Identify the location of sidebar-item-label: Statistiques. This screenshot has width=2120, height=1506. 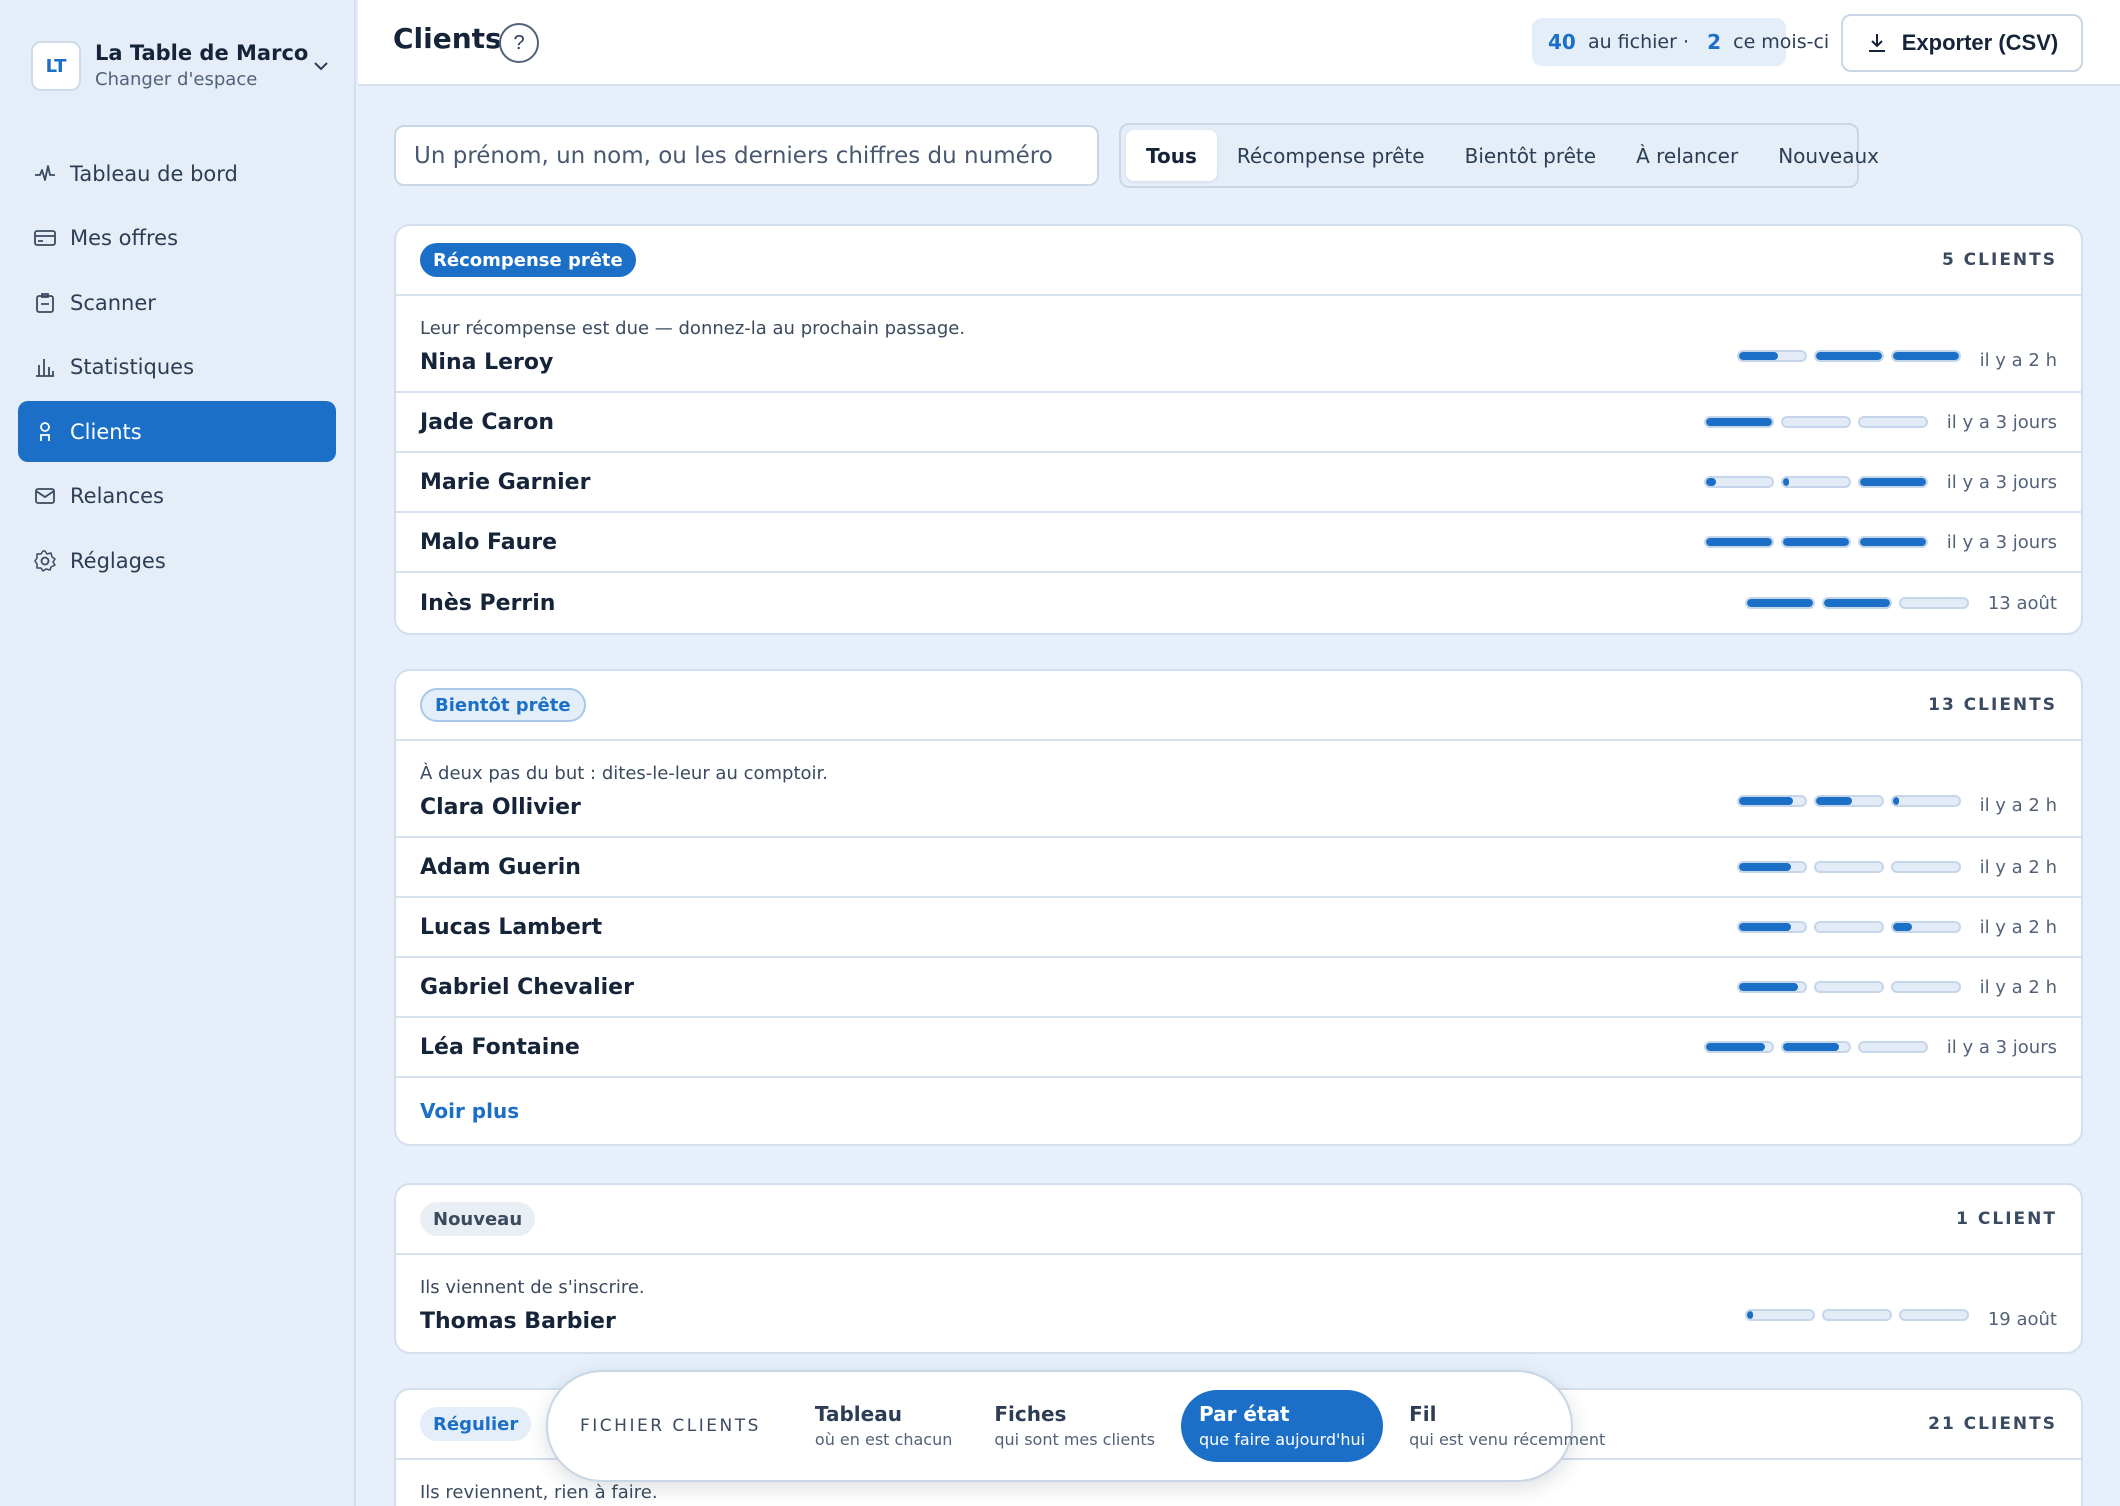
(132, 367).